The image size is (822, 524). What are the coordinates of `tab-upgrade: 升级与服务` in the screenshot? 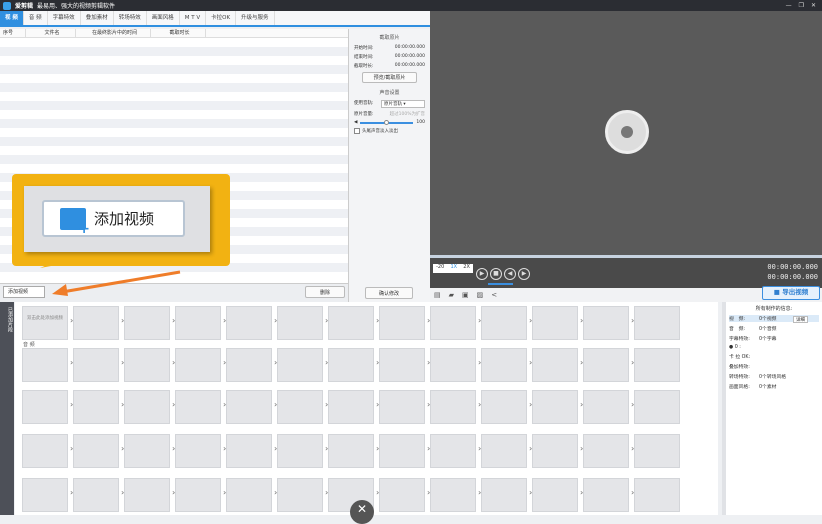 It's located at (255, 18).